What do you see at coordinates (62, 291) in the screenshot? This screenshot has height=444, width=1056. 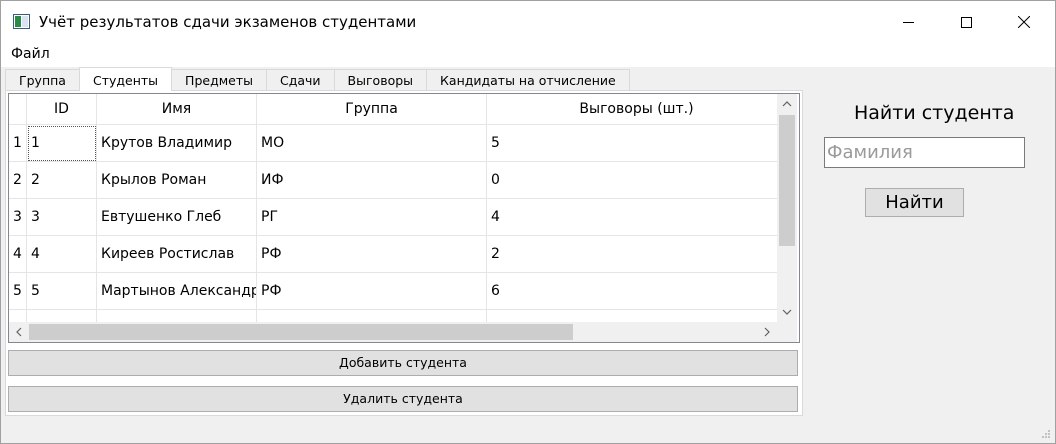 I see `table-cell-id: 5` at bounding box center [62, 291].